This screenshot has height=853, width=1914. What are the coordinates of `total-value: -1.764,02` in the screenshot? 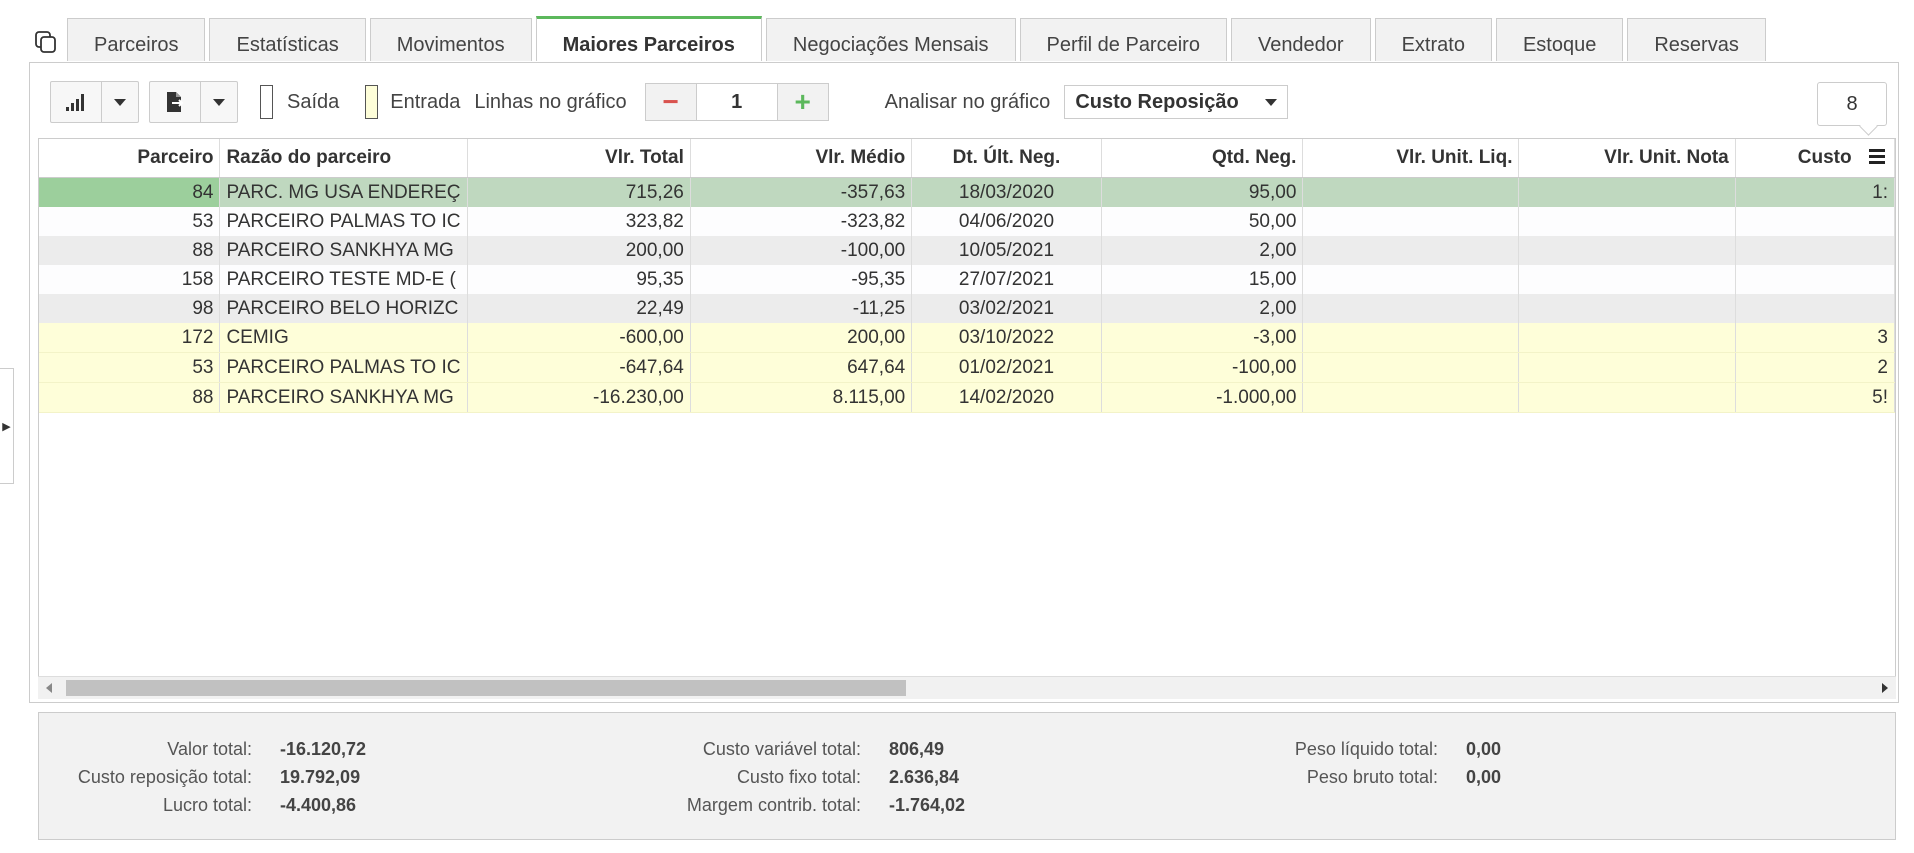 It's located at (927, 805).